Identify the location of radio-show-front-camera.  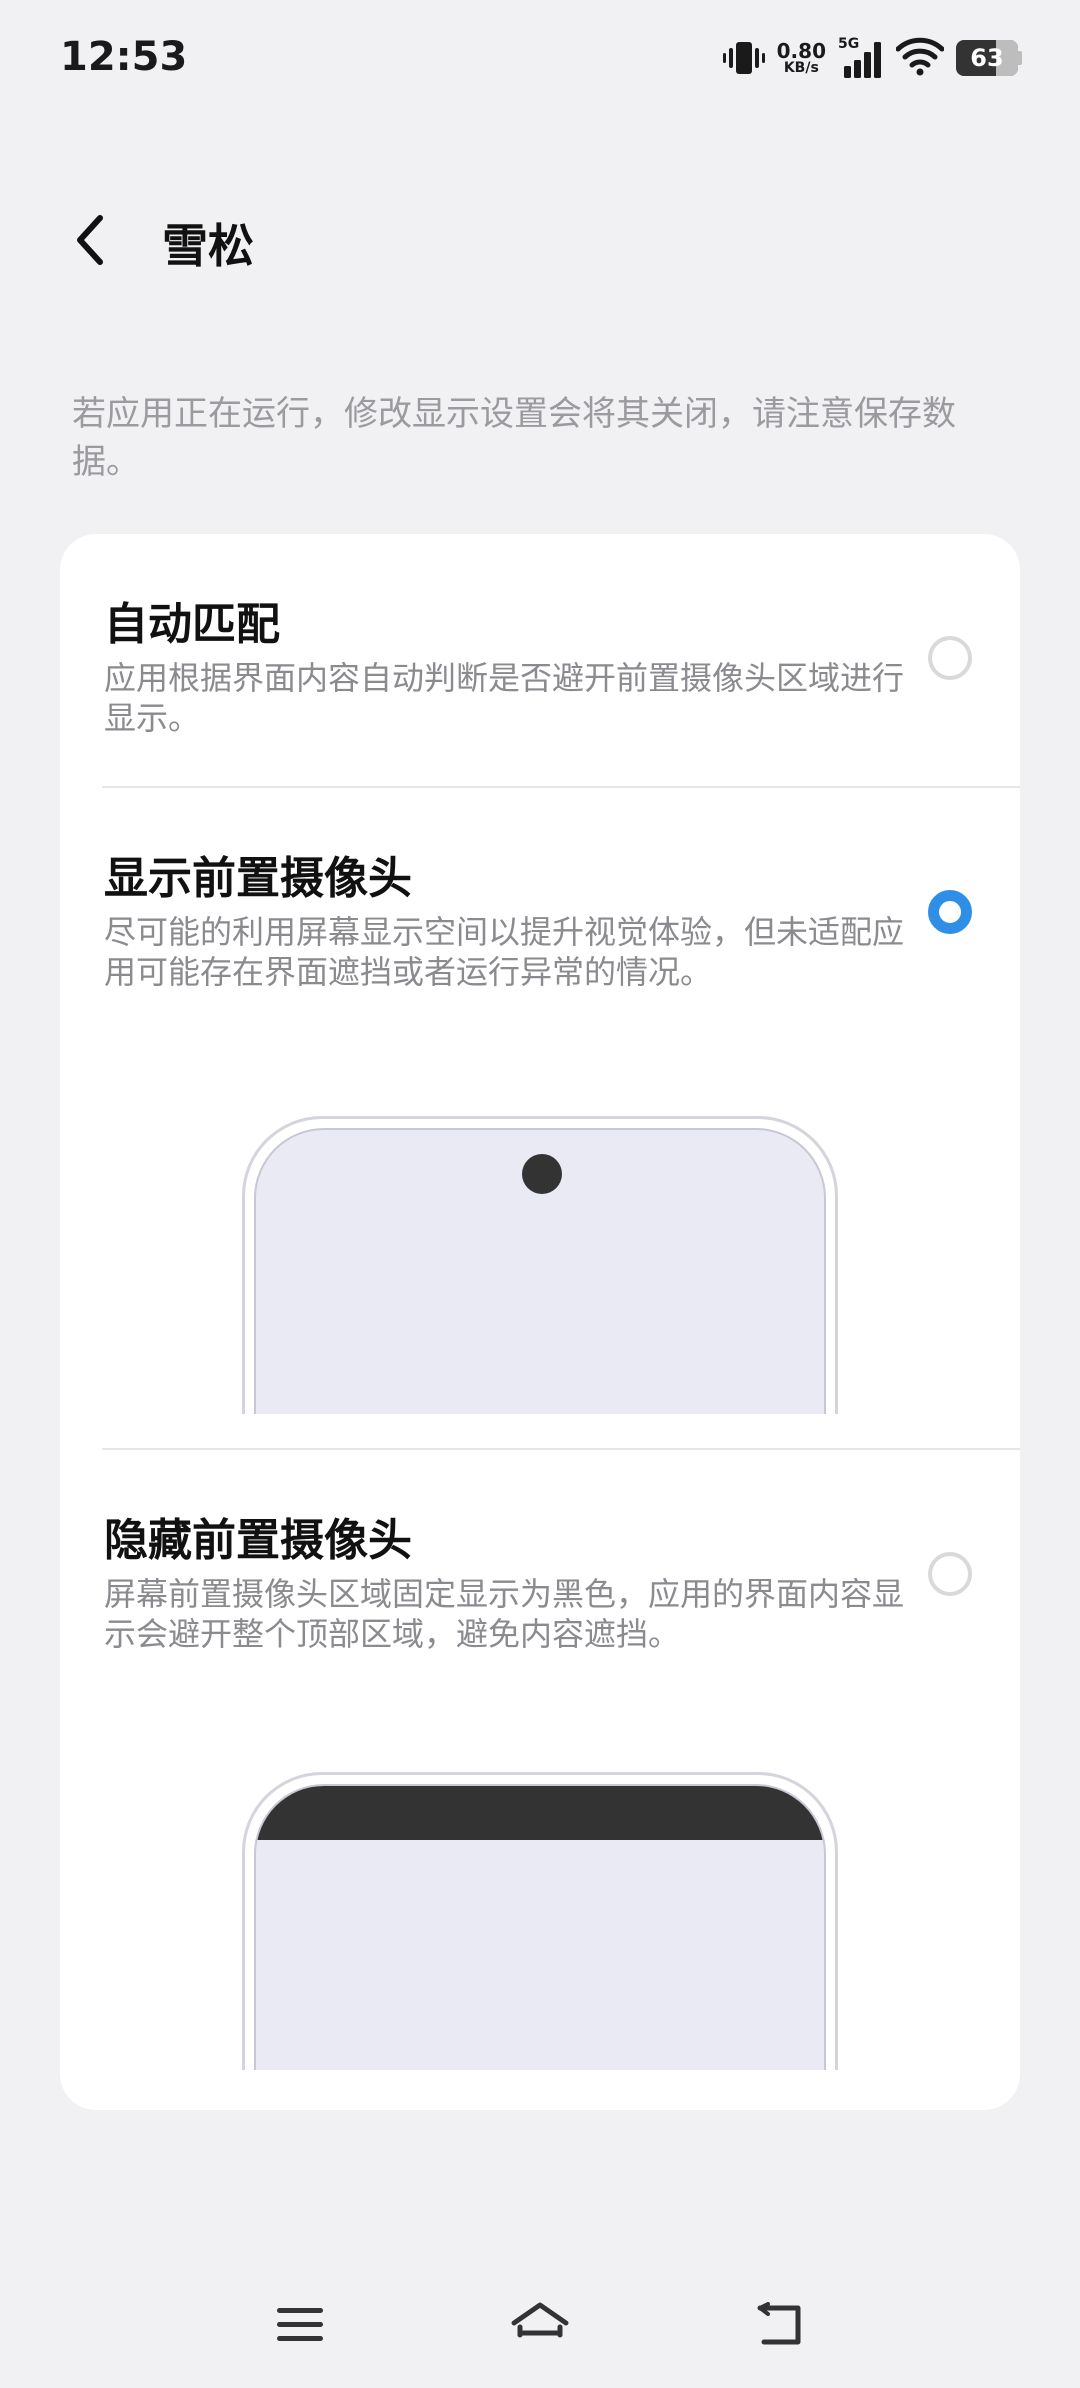
(950, 912).